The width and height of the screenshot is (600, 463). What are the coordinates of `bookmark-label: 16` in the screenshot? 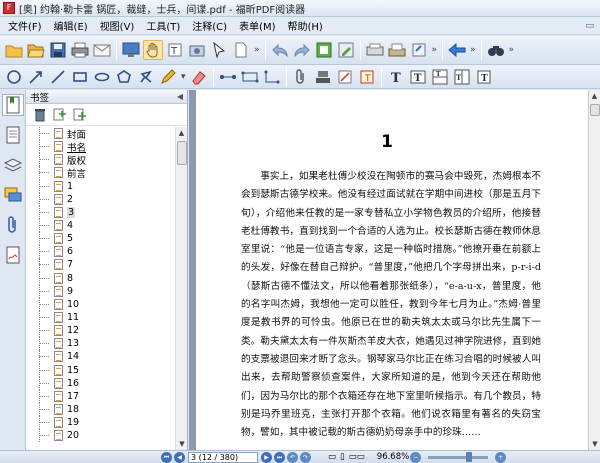 It's located at (73, 383).